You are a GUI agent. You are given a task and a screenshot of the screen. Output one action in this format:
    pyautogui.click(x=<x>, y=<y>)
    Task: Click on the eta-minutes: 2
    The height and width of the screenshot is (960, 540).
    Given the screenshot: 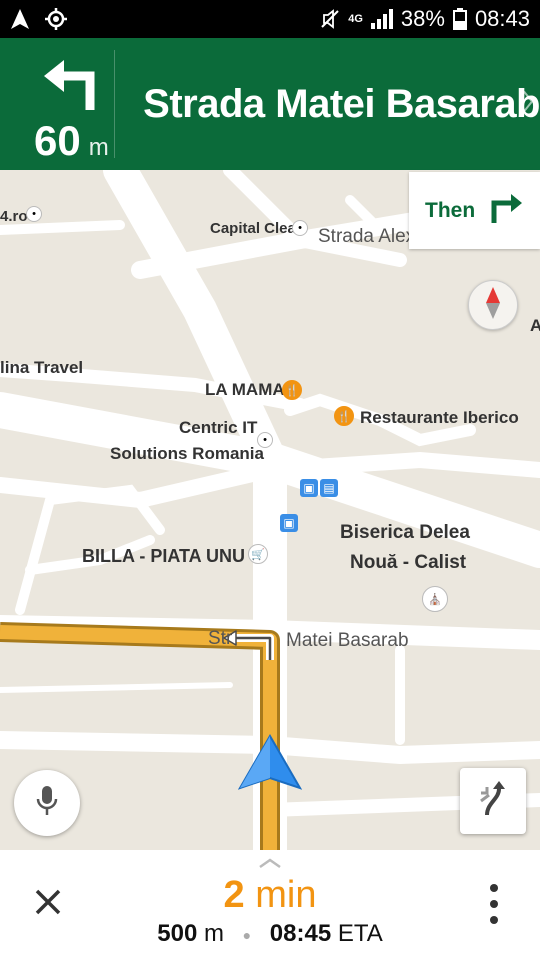 What is the action you would take?
    pyautogui.click(x=234, y=895)
    